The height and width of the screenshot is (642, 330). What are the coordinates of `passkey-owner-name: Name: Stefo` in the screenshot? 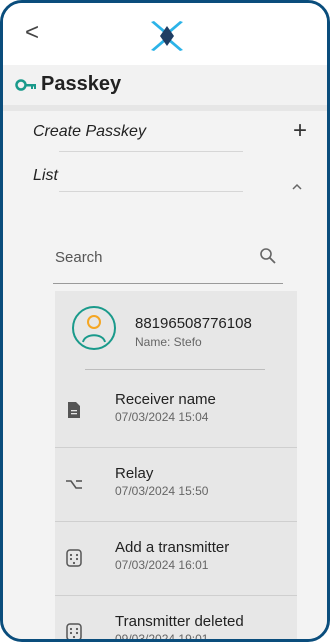 It's located at (168, 342).